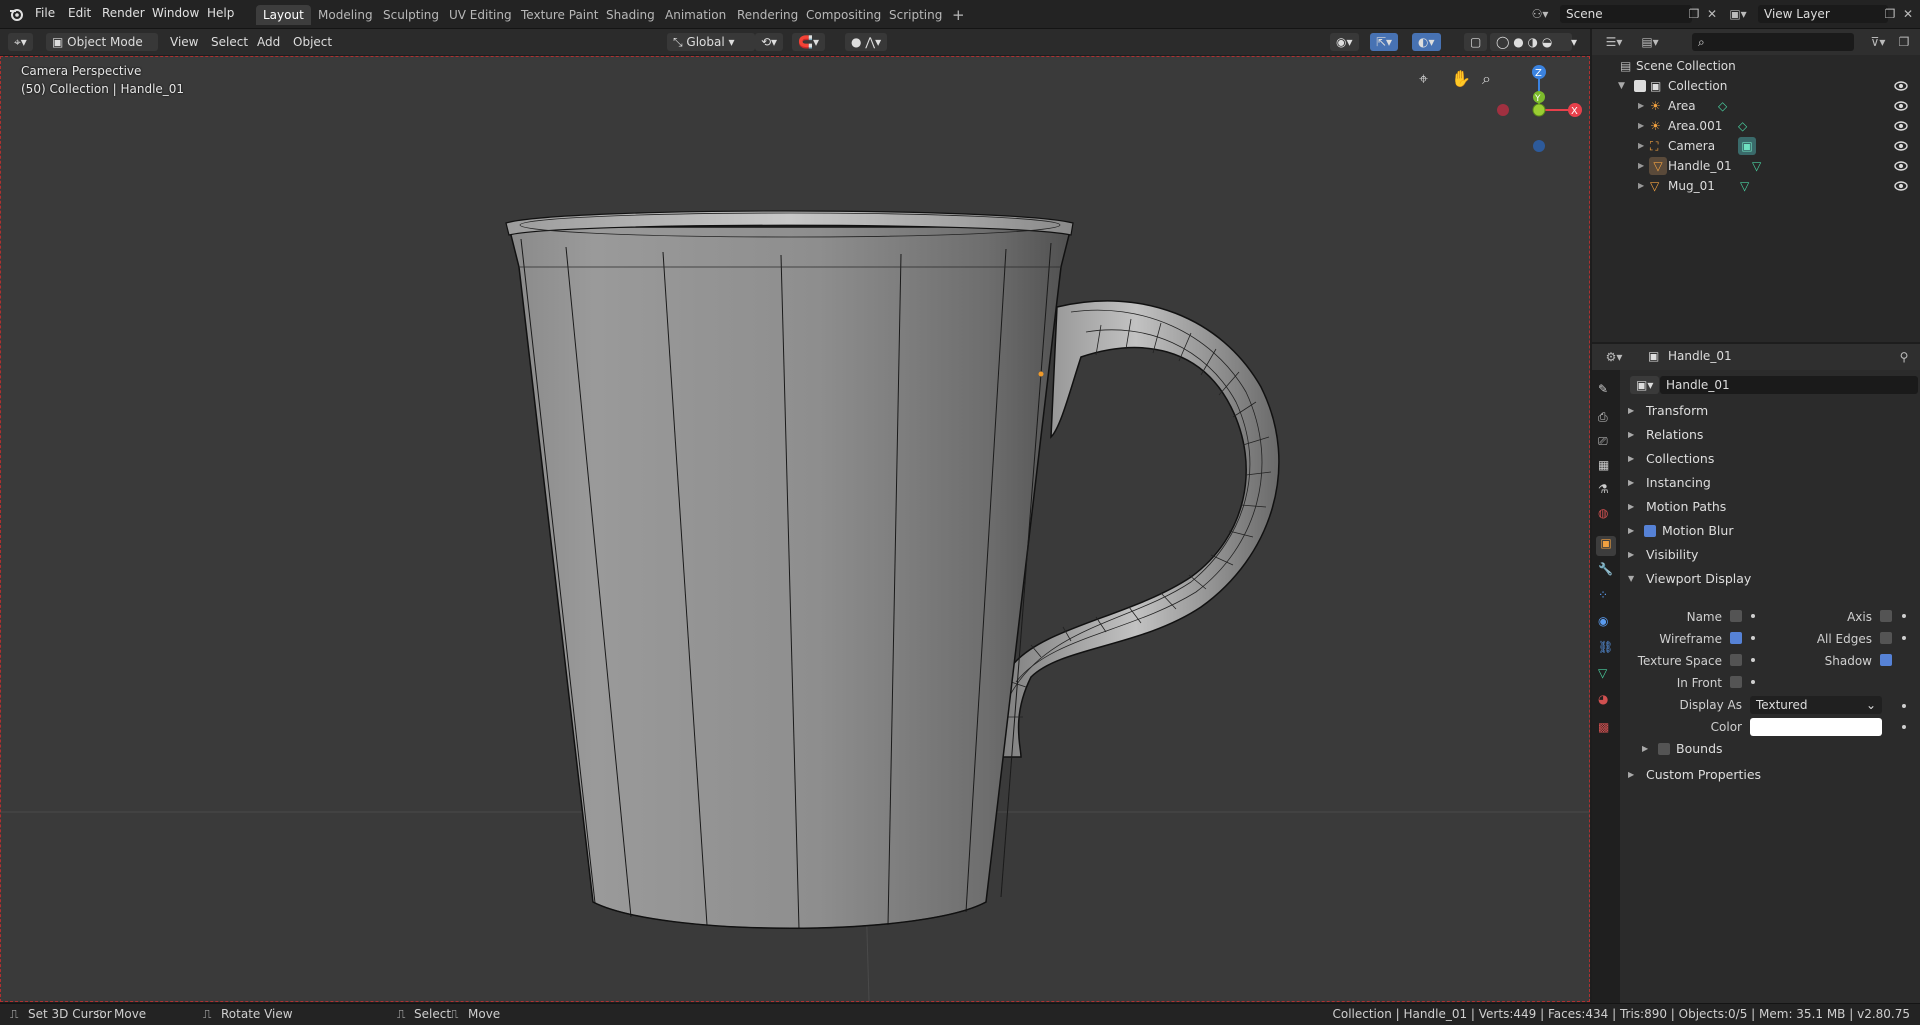 This screenshot has height=1025, width=1920. Describe the element at coordinates (1771, 579) in the screenshot. I see `panel-viewport-display: ▼ Viewport Display` at that location.